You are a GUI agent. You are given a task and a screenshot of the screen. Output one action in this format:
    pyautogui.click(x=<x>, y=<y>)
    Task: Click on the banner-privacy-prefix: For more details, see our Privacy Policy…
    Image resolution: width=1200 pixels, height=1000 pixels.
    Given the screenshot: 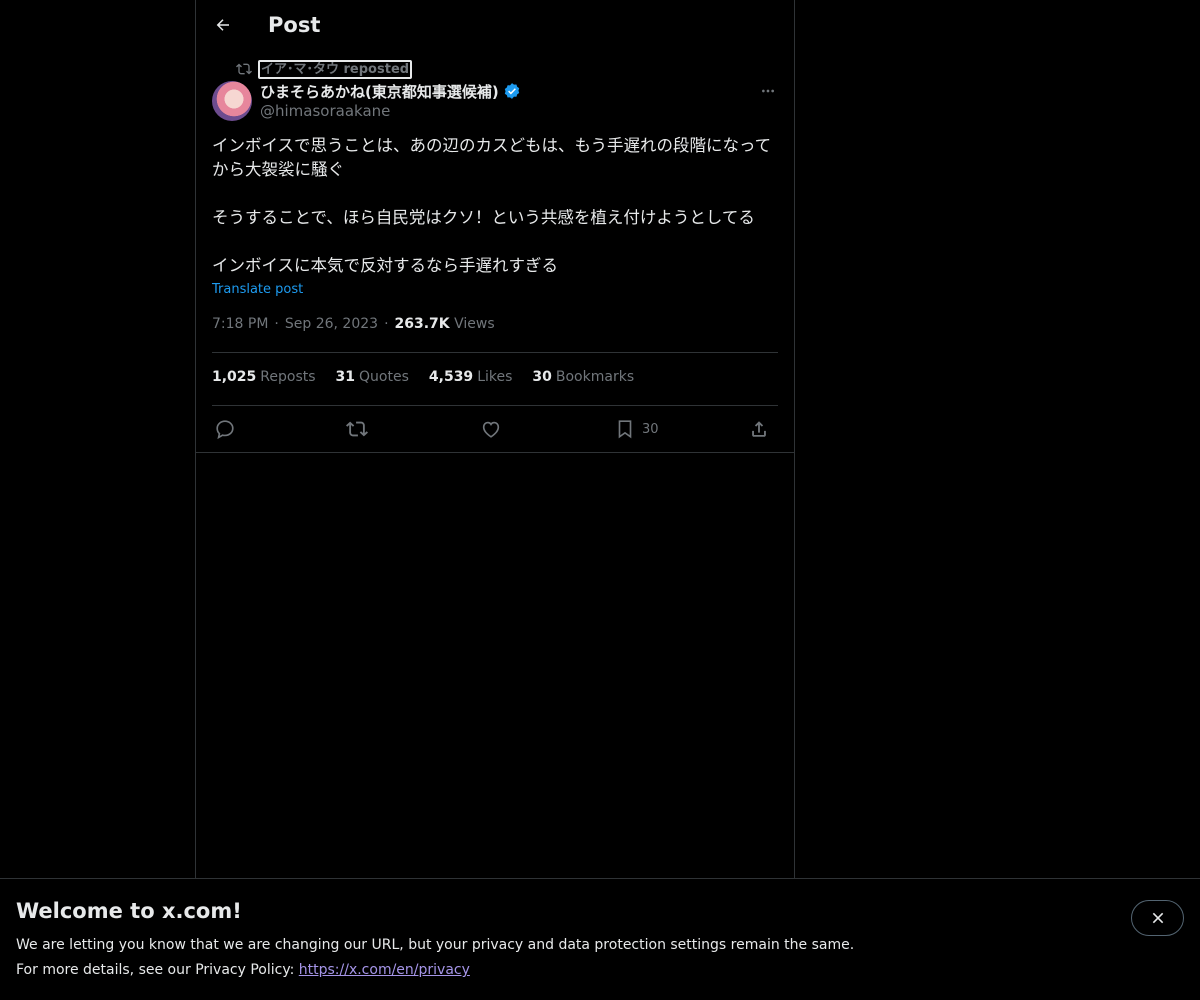 What is the action you would take?
    pyautogui.click(x=157, y=970)
    